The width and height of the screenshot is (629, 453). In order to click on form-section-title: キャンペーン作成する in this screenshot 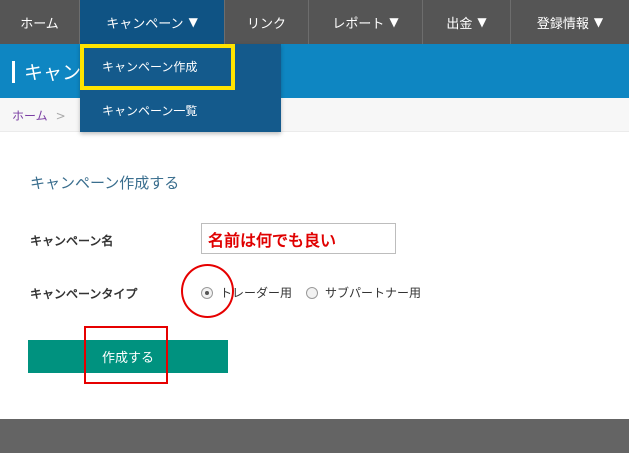, I will do `click(105, 183)`.